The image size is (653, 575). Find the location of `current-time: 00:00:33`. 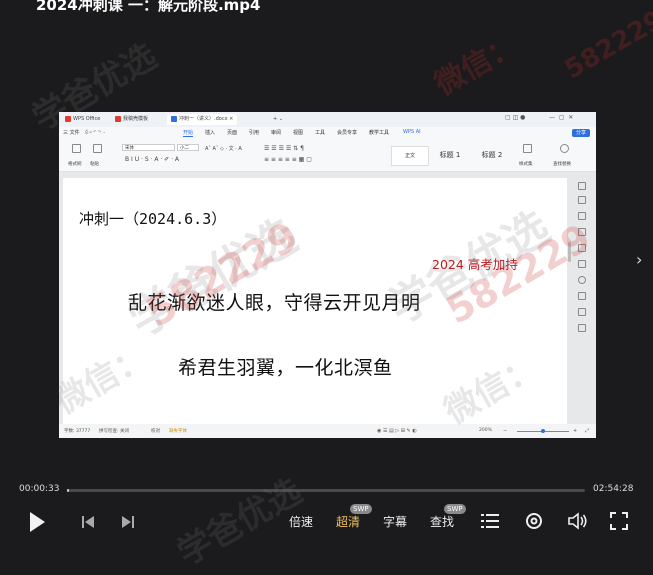

current-time: 00:00:33 is located at coordinates (39, 489).